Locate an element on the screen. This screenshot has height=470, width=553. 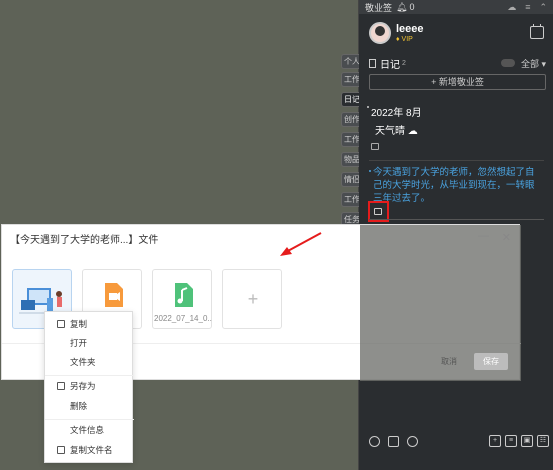
side-tab: 物品 is located at coordinates (350, 159).